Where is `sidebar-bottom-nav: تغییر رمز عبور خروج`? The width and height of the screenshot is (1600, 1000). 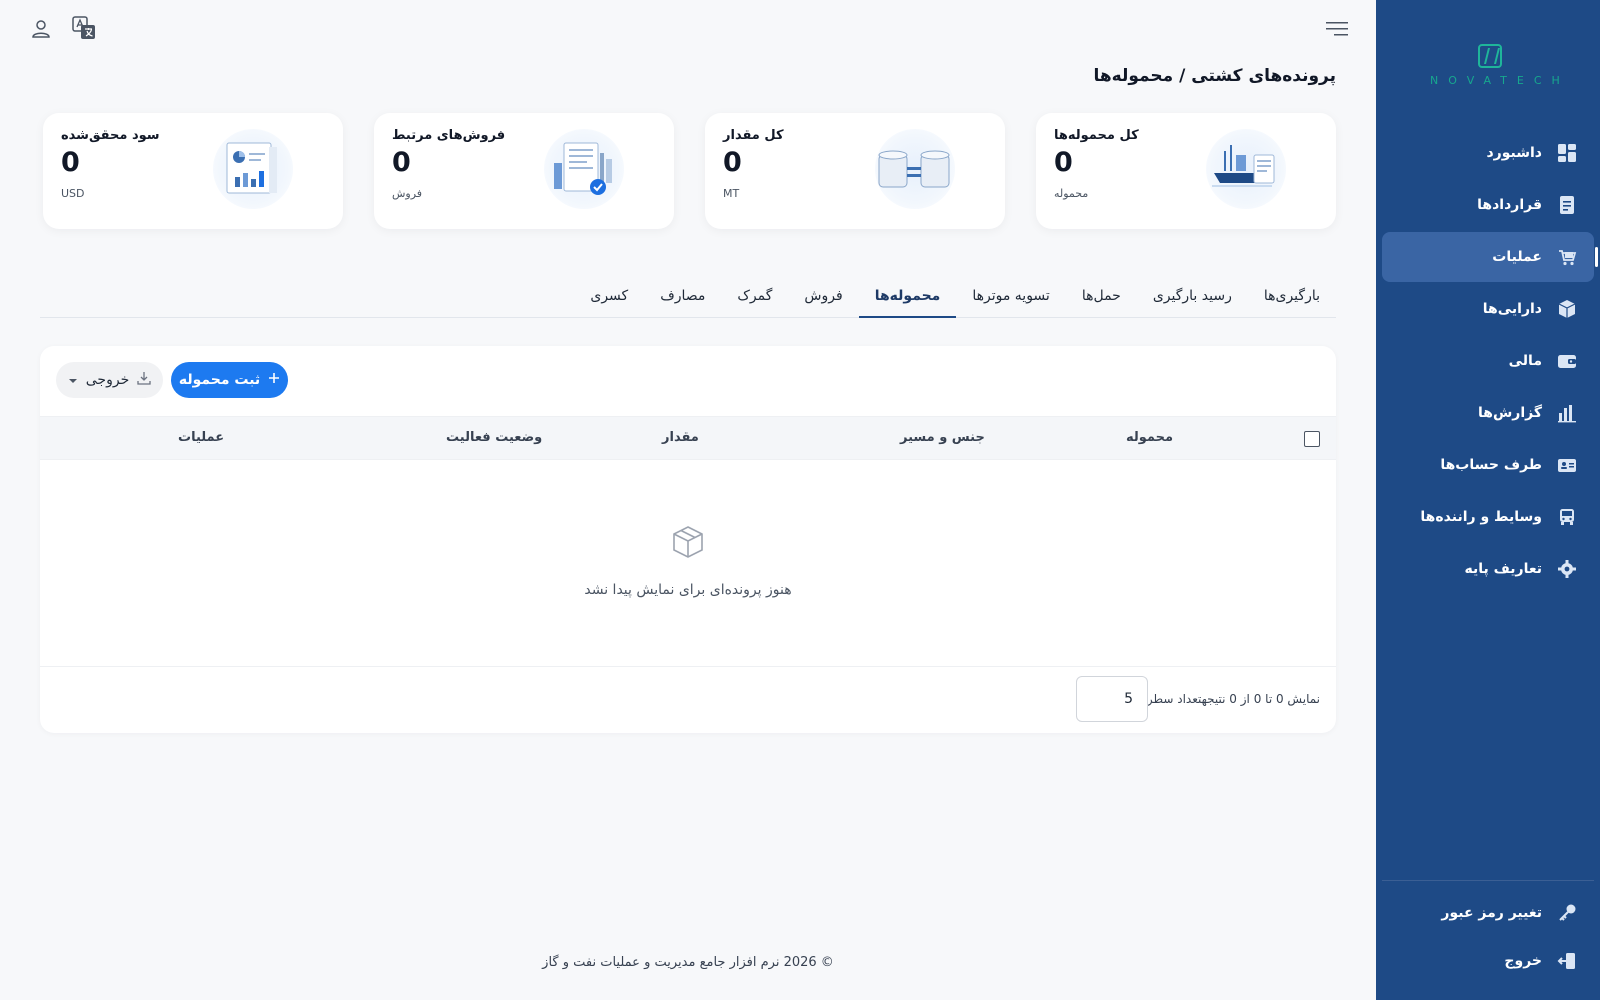 sidebar-bottom-nav: تغییر رمز عبور خروج is located at coordinates (1488, 938).